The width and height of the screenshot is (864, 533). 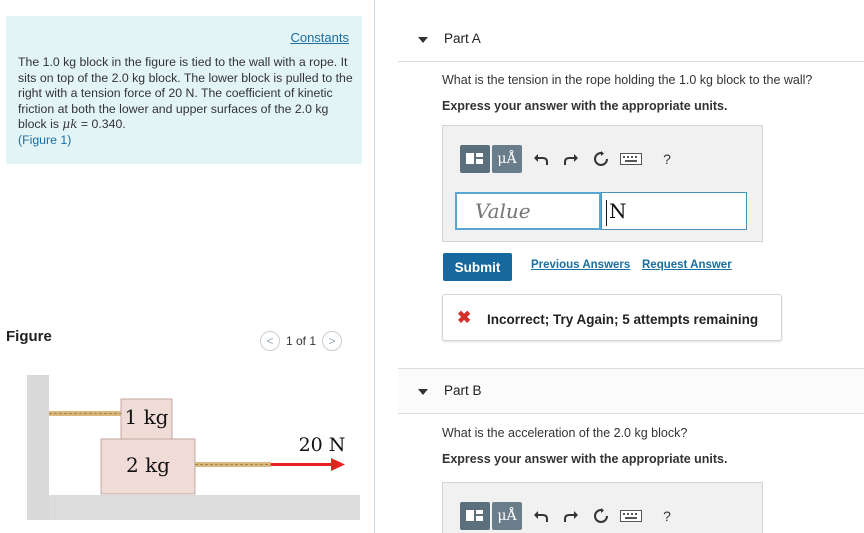 What do you see at coordinates (146, 417) in the screenshot?
I see `upper-block-label: 1 kg` at bounding box center [146, 417].